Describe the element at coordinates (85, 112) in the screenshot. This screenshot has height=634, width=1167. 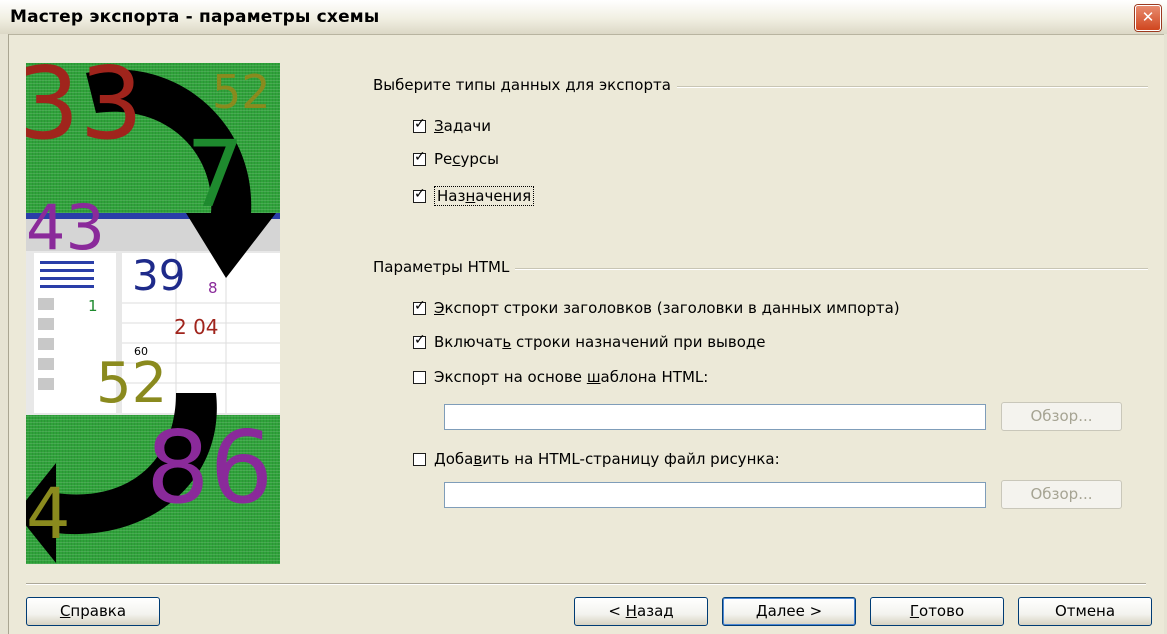
I see `illustration-number-1: 33` at that location.